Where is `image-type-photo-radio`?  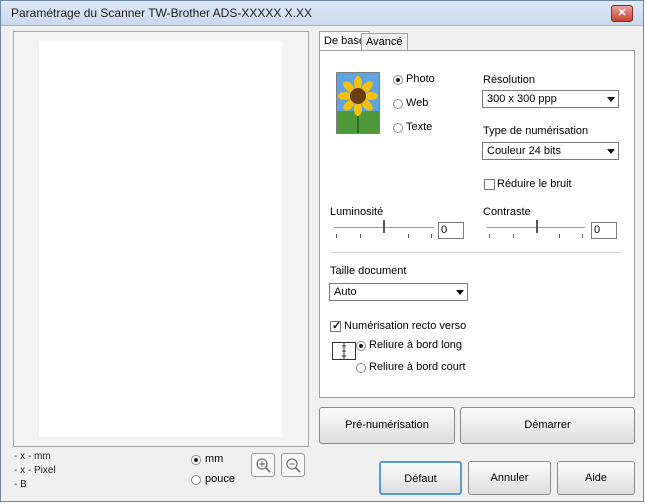 image-type-photo-radio is located at coordinates (398, 80).